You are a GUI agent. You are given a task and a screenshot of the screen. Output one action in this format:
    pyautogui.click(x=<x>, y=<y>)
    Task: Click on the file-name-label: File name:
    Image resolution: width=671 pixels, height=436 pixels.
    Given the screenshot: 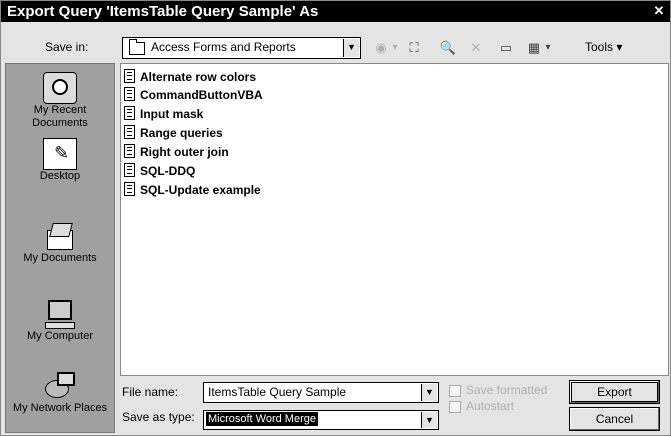 What is the action you would take?
    pyautogui.click(x=150, y=392)
    